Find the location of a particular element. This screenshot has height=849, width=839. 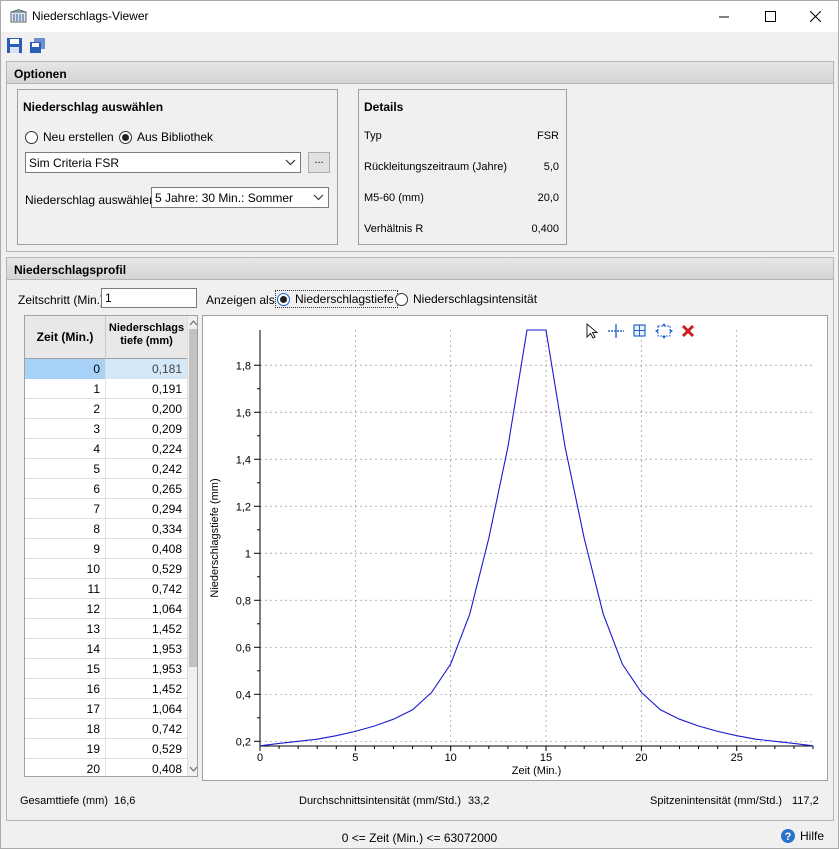

table-row: 18 0,742 is located at coordinates (106, 729).